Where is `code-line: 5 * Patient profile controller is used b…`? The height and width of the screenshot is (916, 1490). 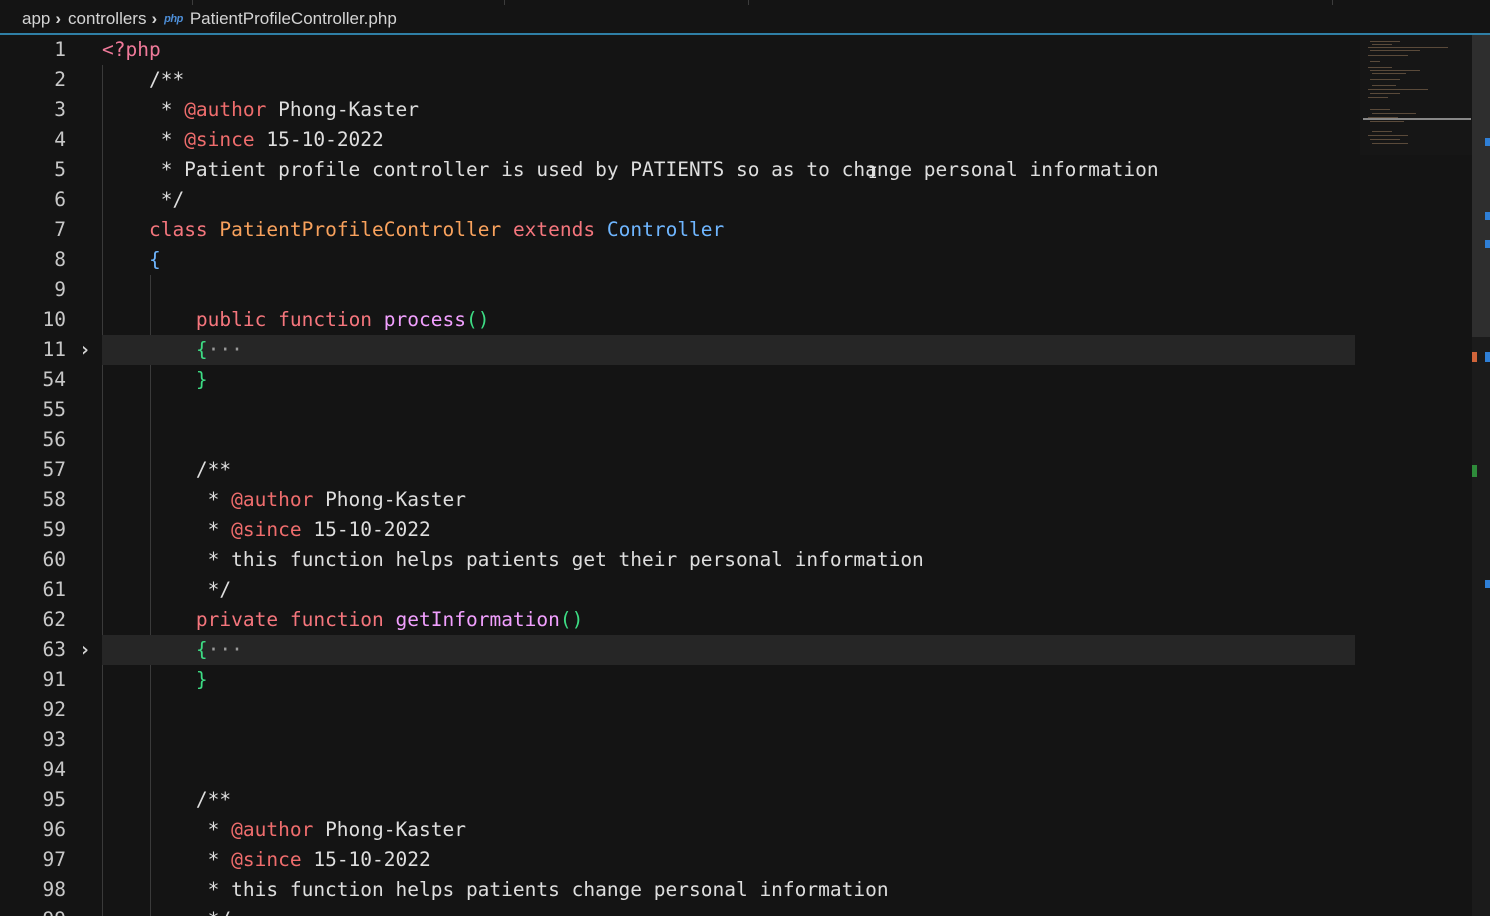 code-line: 5 * Patient profile controller is used b… is located at coordinates (680, 170).